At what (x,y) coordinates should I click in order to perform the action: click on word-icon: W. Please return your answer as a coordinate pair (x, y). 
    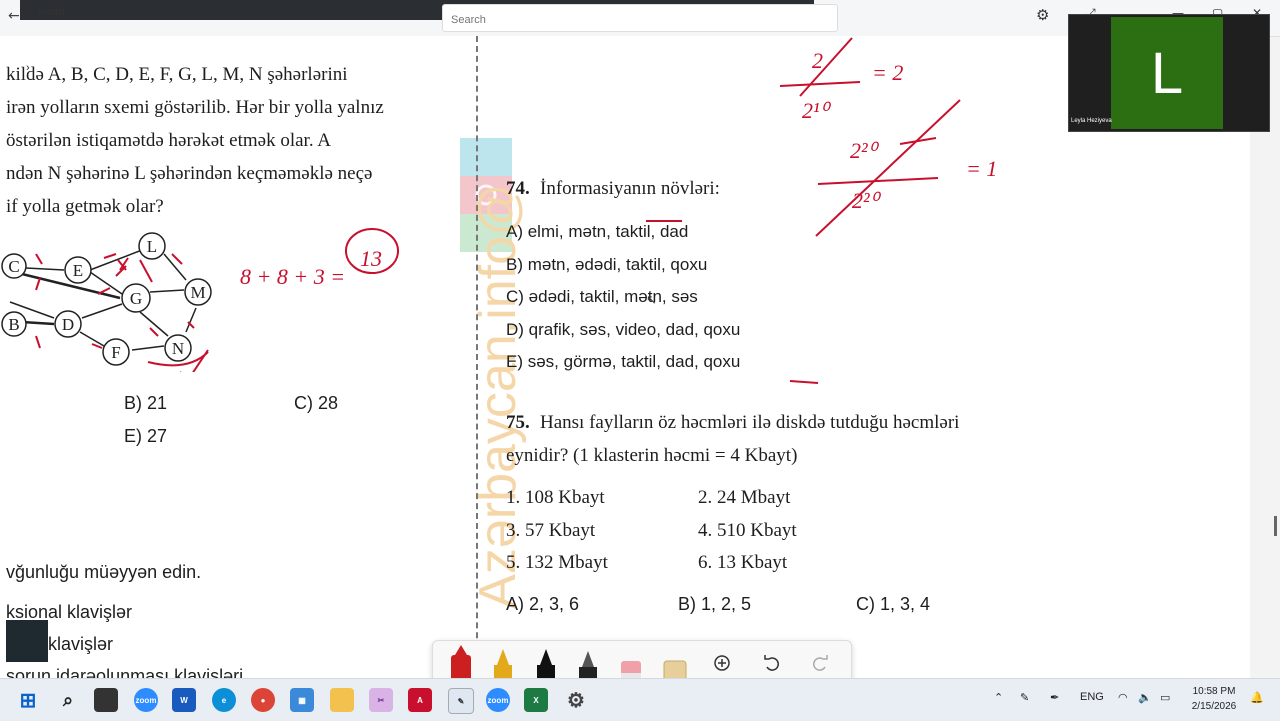
    Looking at the image, I should click on (184, 700).